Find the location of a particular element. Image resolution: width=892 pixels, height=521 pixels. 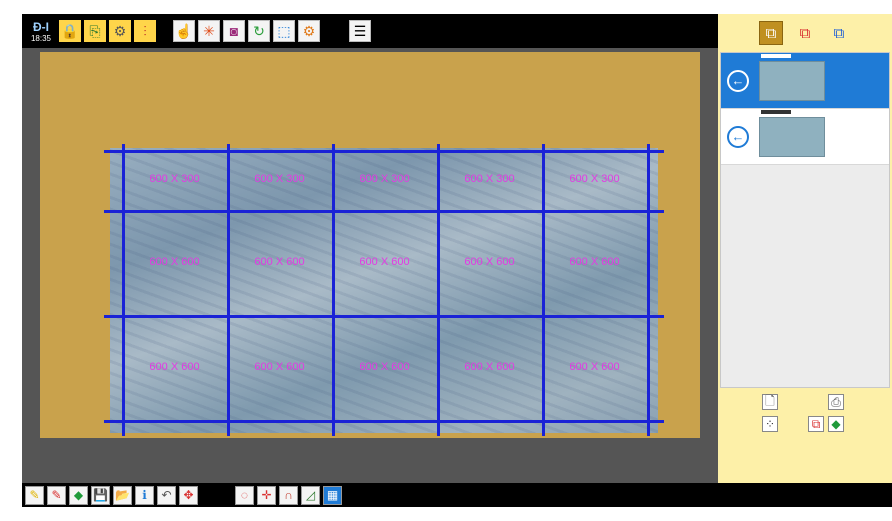

undo-icon: ↶ is located at coordinates (166, 495).